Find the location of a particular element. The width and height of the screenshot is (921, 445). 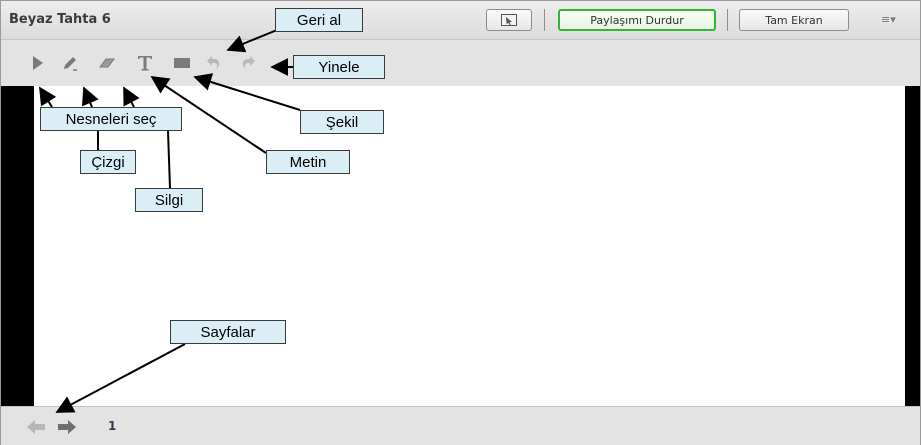

share-settings-button is located at coordinates (509, 20).